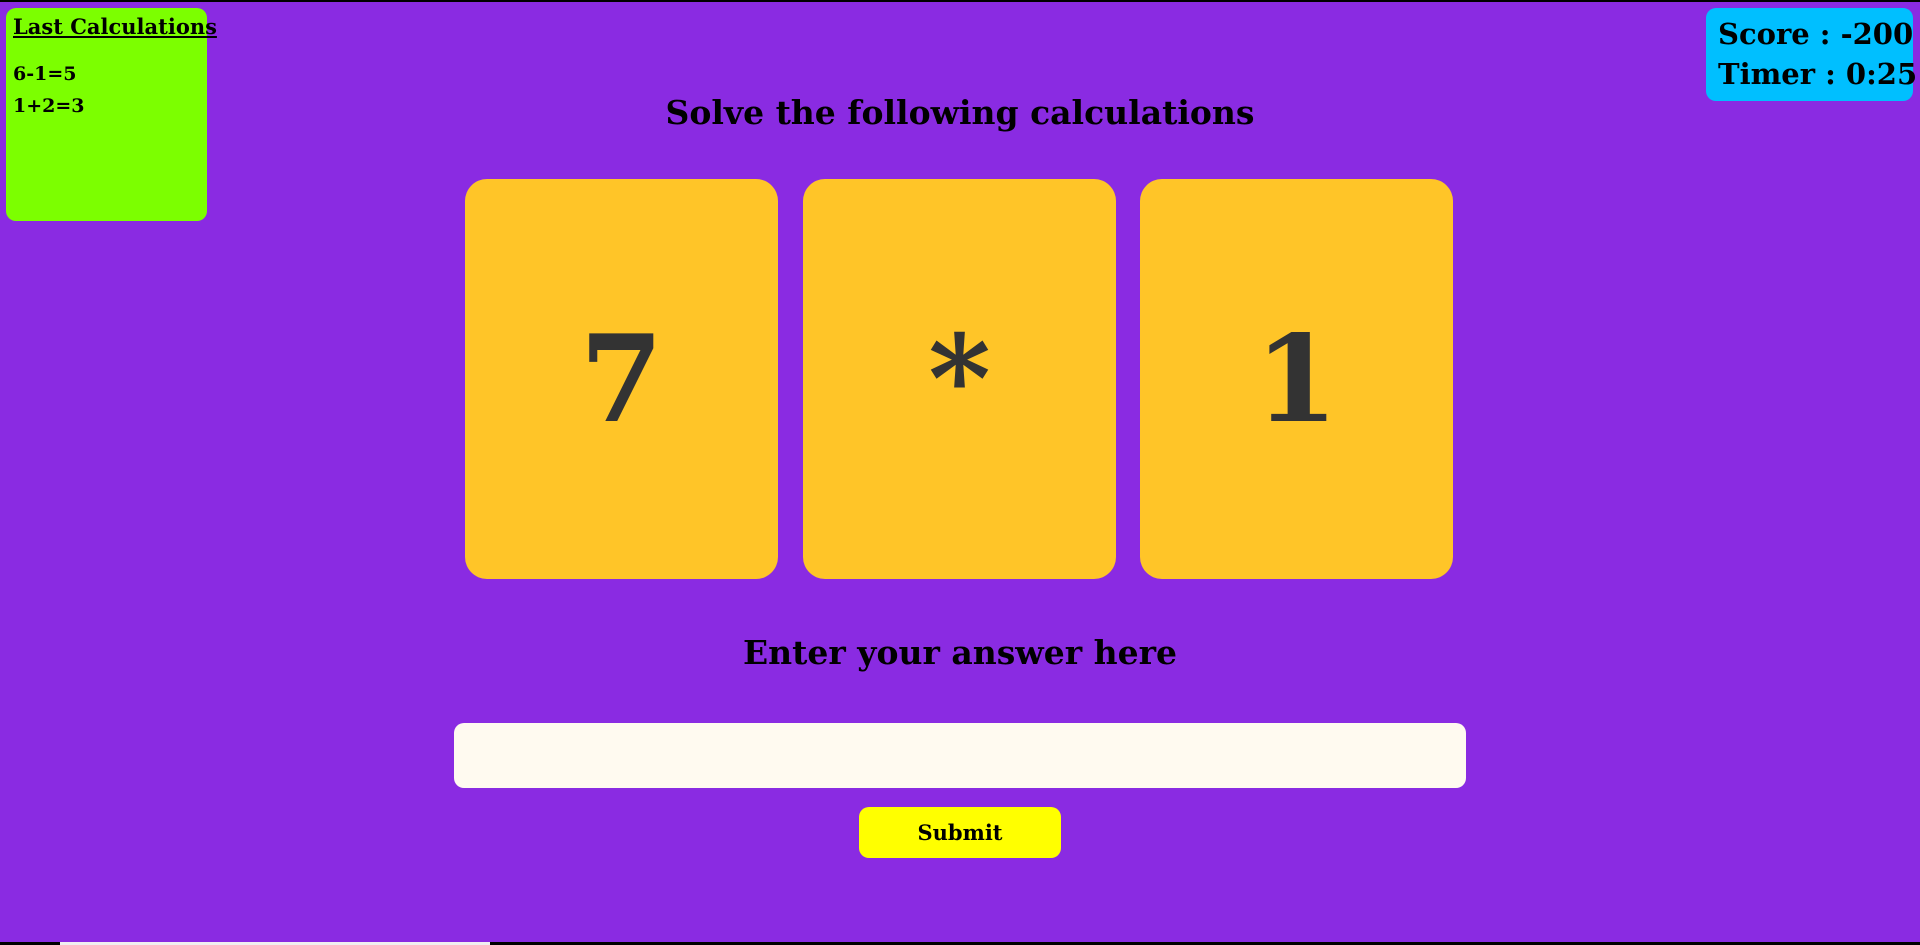 This screenshot has width=1920, height=945. I want to click on last-calculations-title: Last Calculations, so click(115, 26).